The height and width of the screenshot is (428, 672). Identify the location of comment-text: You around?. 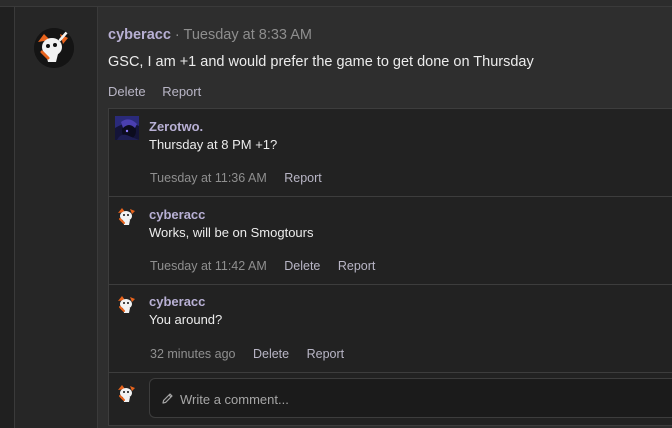
(186, 319).